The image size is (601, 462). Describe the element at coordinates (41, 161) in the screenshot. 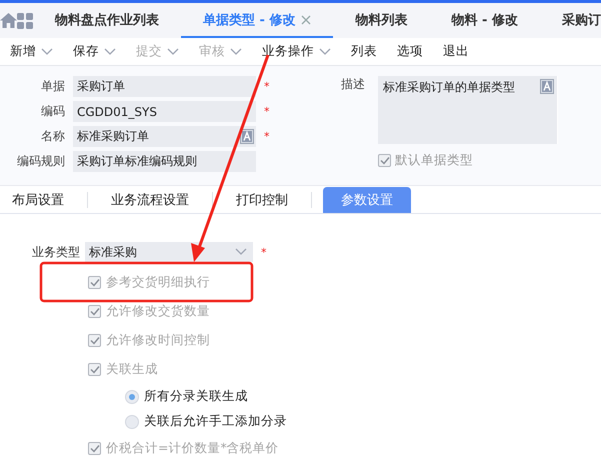

I see `field-label: 编码规则` at that location.